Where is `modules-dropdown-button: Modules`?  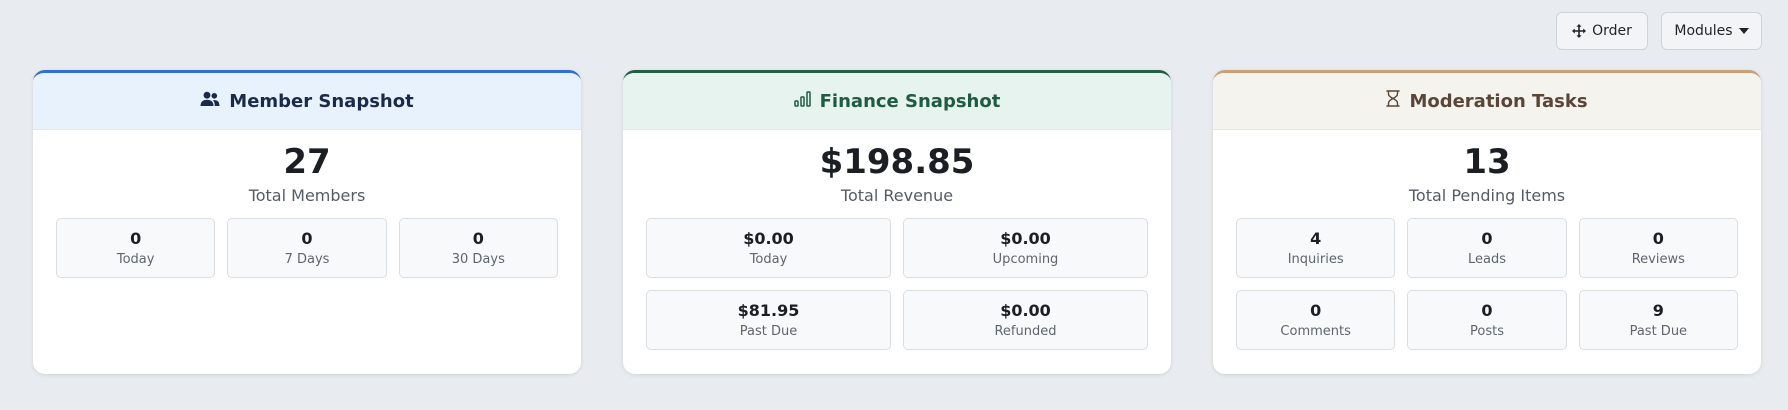 modules-dropdown-button: Modules is located at coordinates (1711, 31).